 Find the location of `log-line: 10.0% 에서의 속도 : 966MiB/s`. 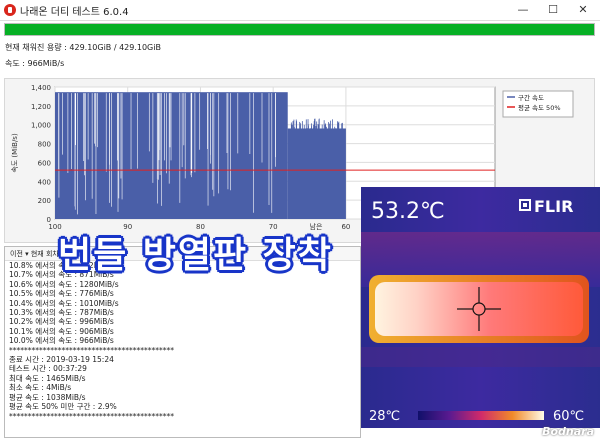

log-line: 10.0% 에서의 속도 : 966MiB/s is located at coordinates (61, 341).